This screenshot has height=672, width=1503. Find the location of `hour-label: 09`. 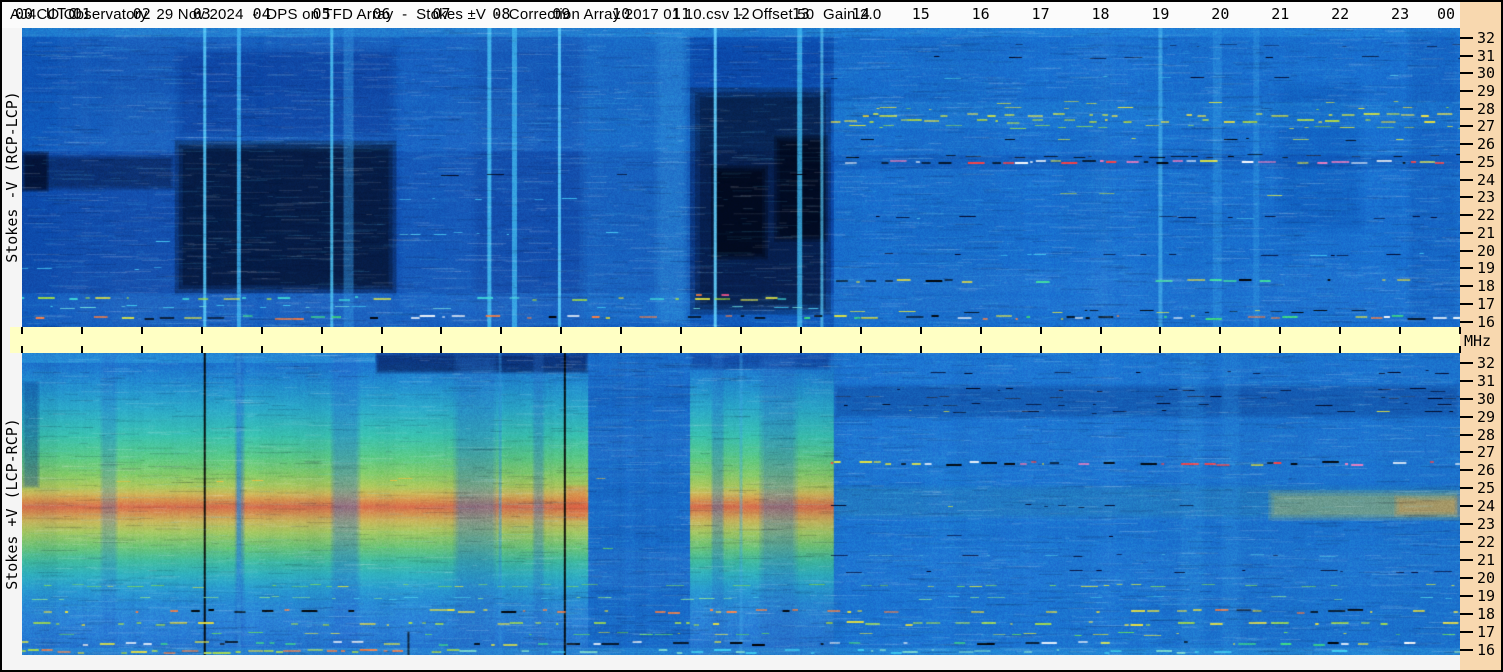

hour-label: 09 is located at coordinates (561, 14).